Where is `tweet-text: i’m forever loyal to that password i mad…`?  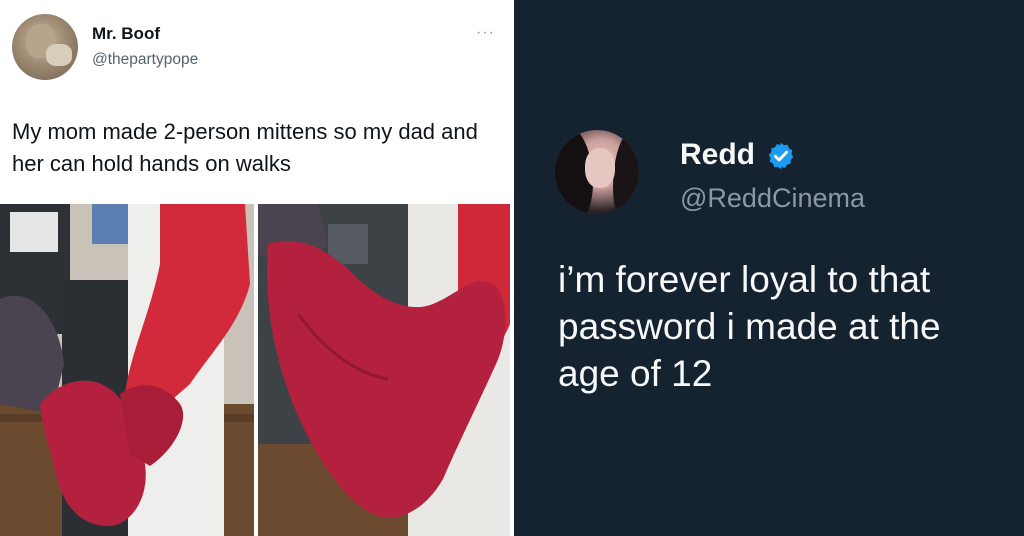 tweet-text: i’m forever loyal to that password i mad… is located at coordinates (749, 326).